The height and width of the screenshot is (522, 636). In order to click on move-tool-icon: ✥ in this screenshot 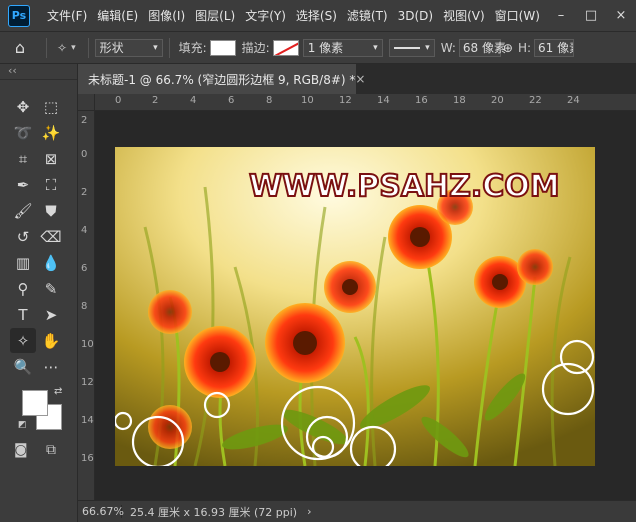, I will do `click(23, 106)`.